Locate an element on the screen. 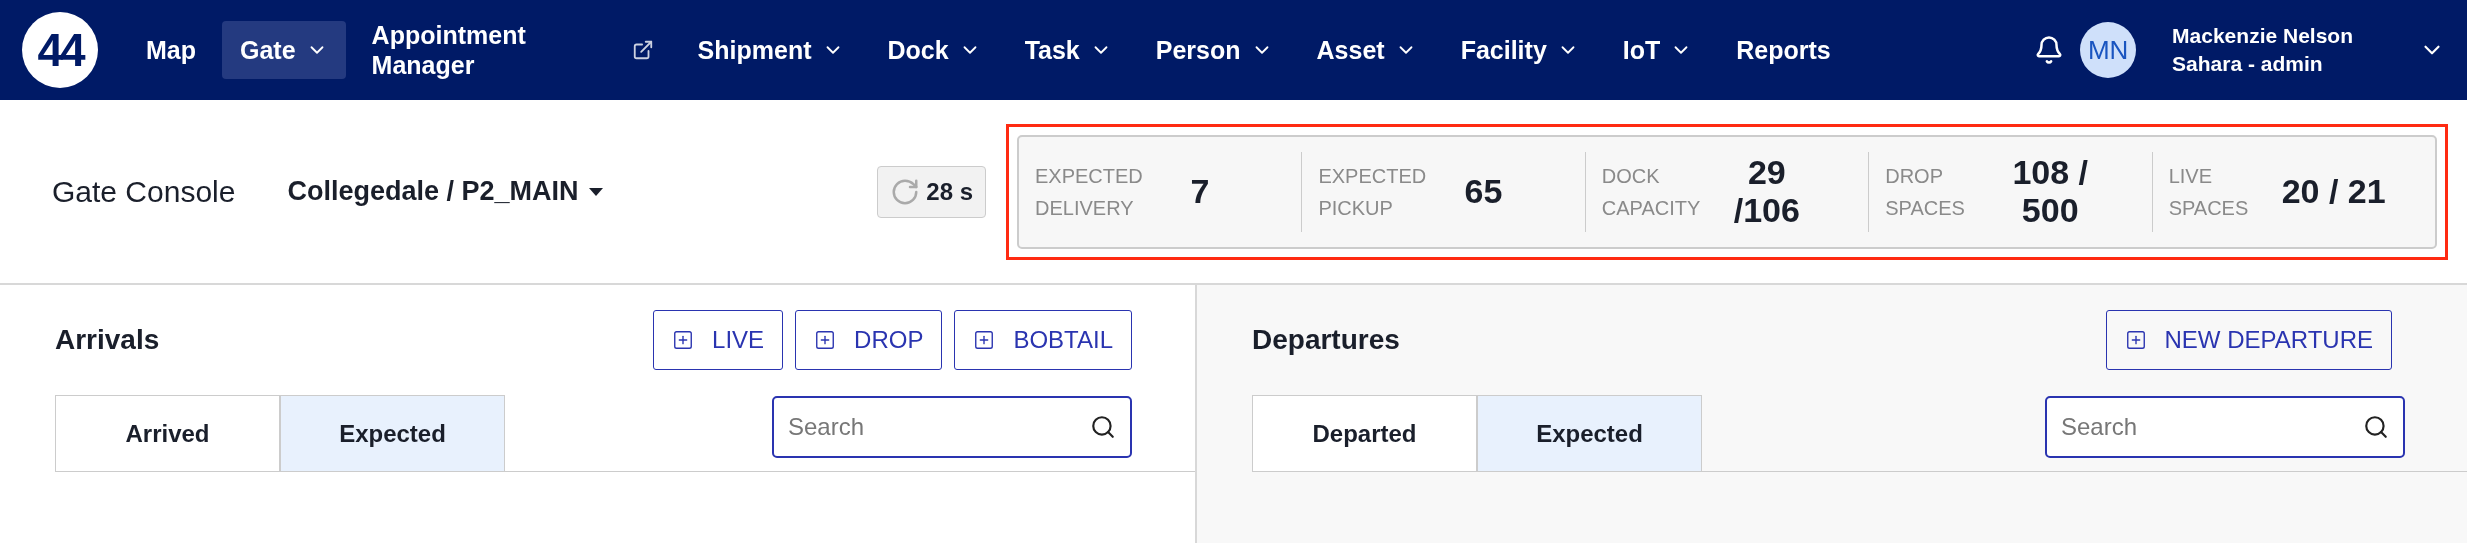  panel-title: Departures is located at coordinates (1326, 340).